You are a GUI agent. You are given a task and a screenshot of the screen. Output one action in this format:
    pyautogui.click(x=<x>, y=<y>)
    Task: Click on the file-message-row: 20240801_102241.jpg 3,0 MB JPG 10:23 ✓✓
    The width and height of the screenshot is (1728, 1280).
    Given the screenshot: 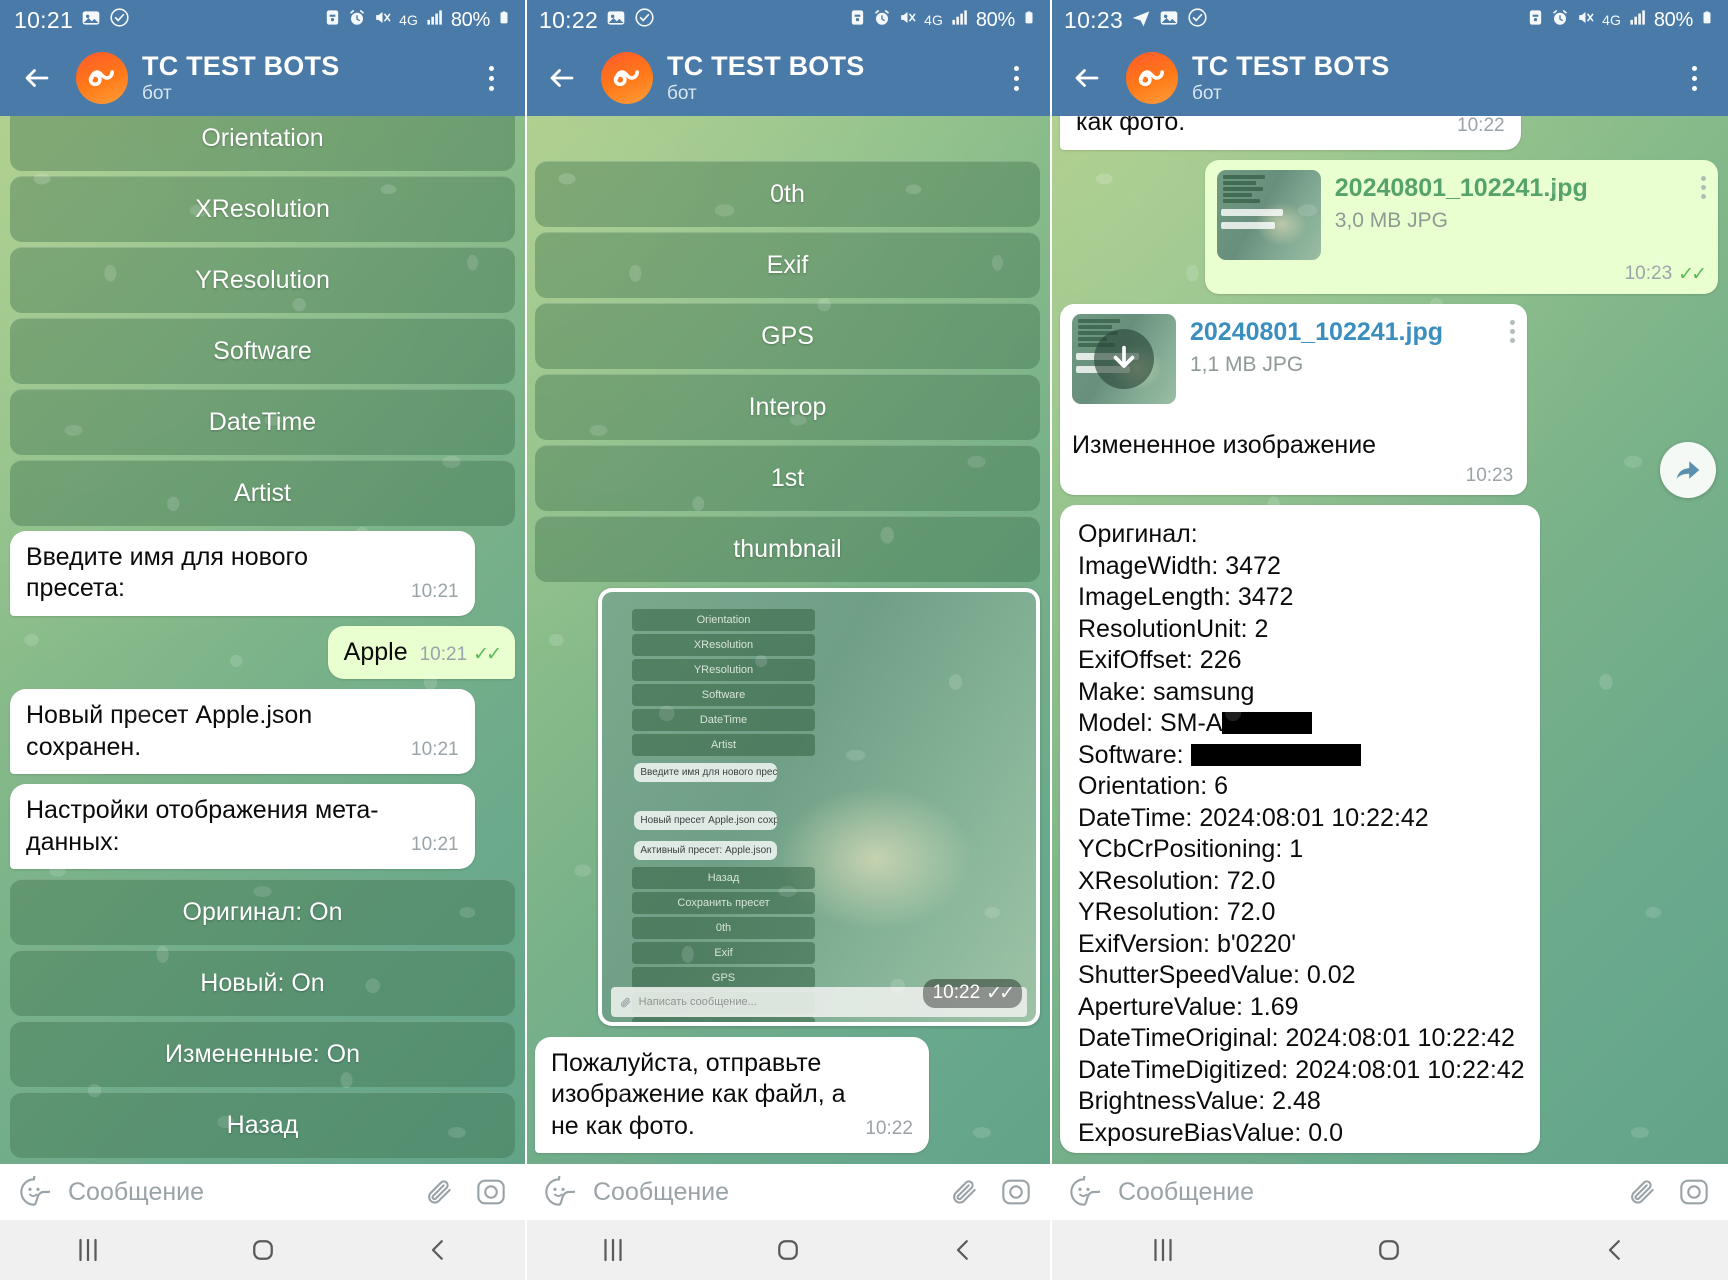 What is the action you would take?
    pyautogui.click(x=1389, y=227)
    